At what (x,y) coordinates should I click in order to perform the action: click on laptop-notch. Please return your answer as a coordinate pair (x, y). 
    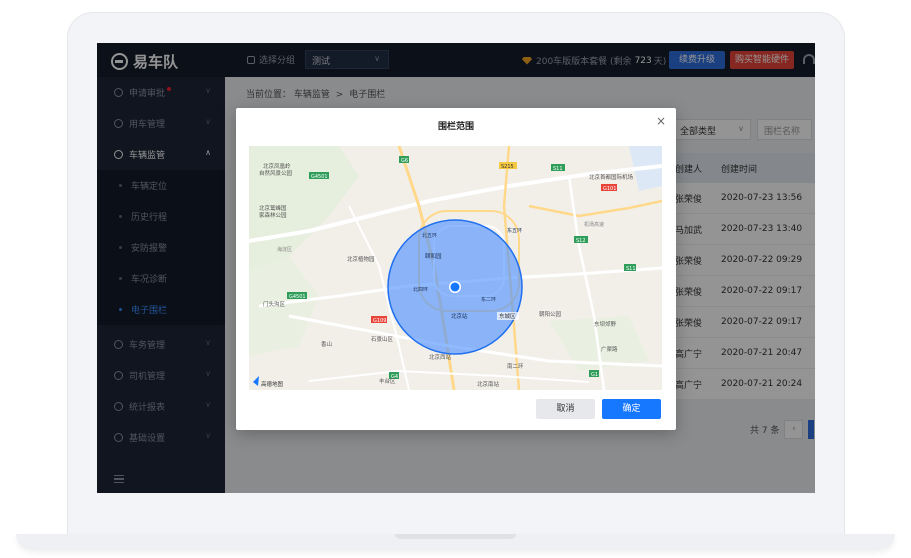
    Looking at the image, I should click on (455, 536).